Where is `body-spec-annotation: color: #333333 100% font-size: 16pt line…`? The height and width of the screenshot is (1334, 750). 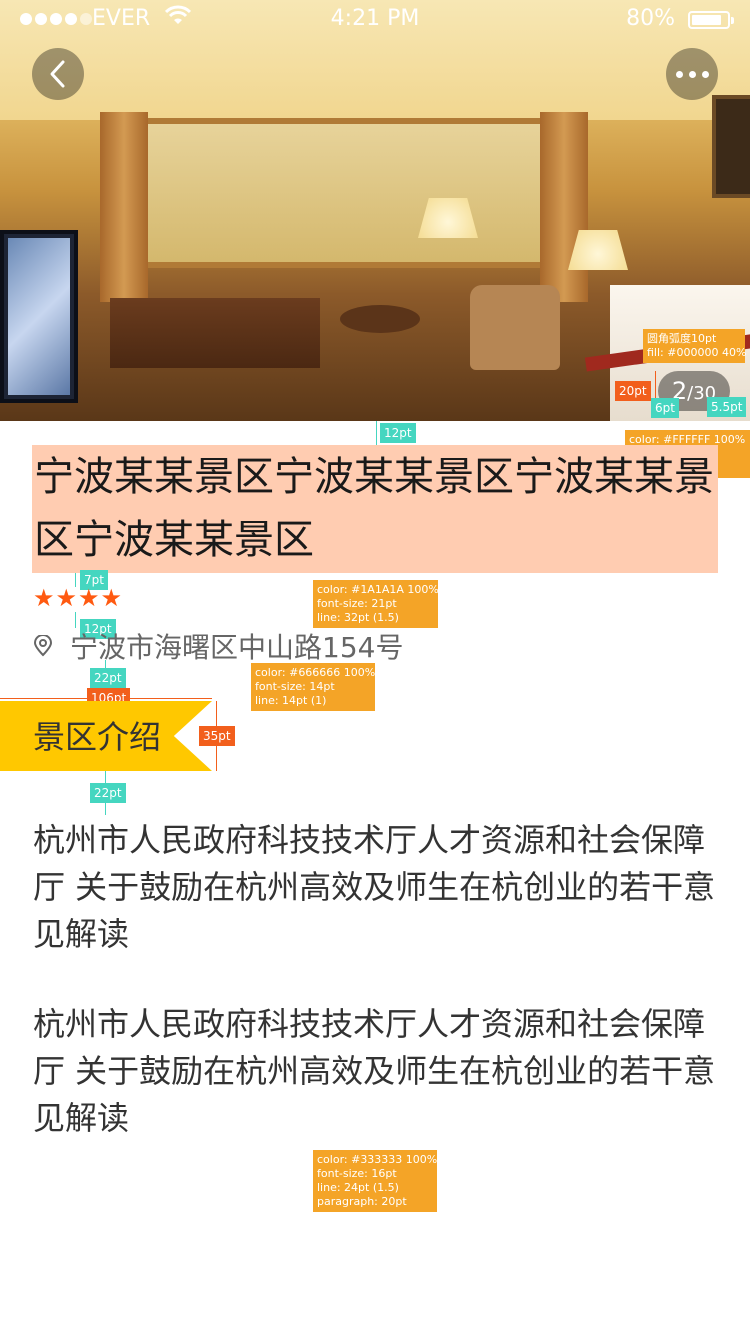
body-spec-annotation: color: #333333 100% font-size: 16pt line… is located at coordinates (375, 1181).